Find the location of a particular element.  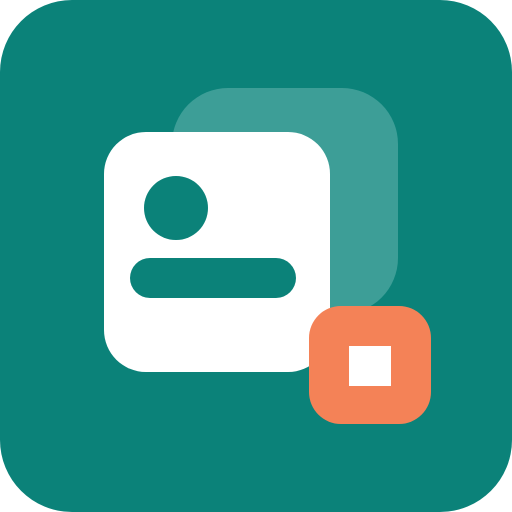

text-line is located at coordinates (213, 278).